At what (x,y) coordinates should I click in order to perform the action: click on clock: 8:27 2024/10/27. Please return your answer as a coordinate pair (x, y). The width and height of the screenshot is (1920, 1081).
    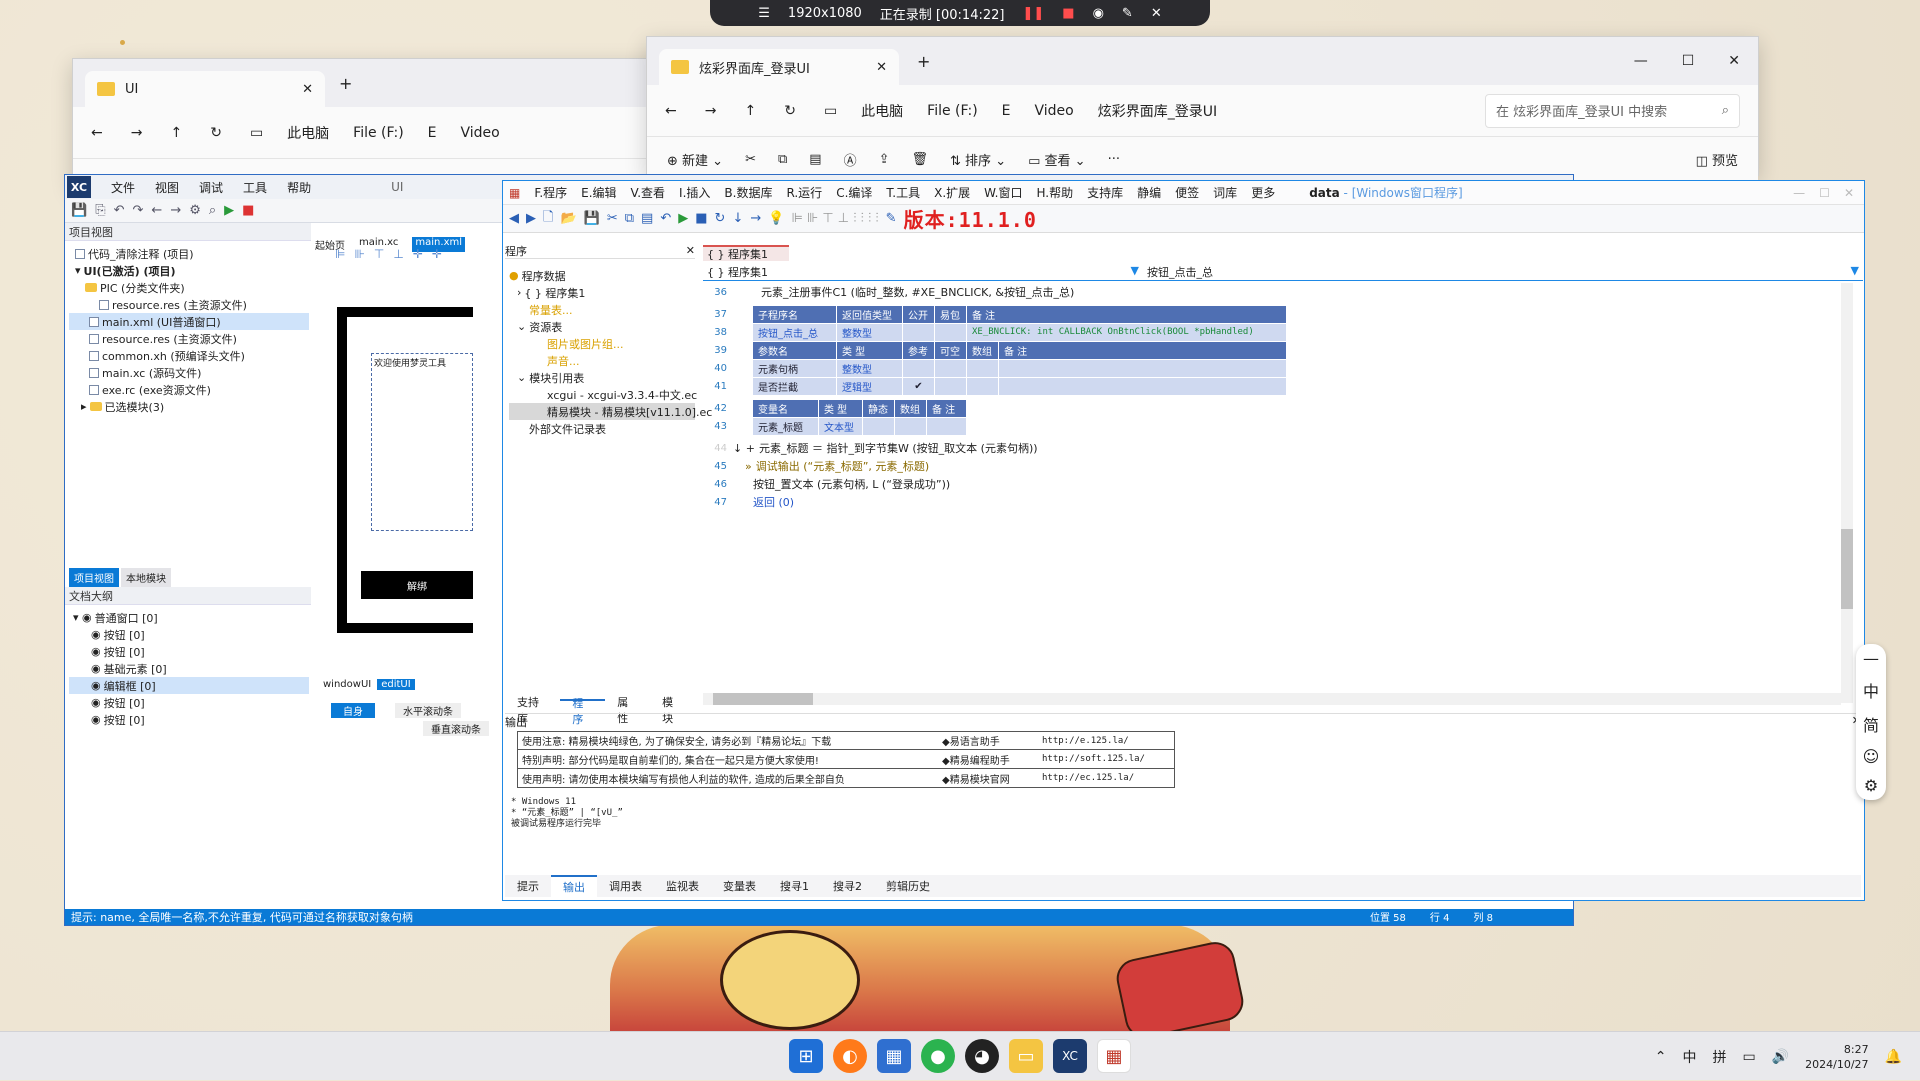
    Looking at the image, I should click on (1836, 1057).